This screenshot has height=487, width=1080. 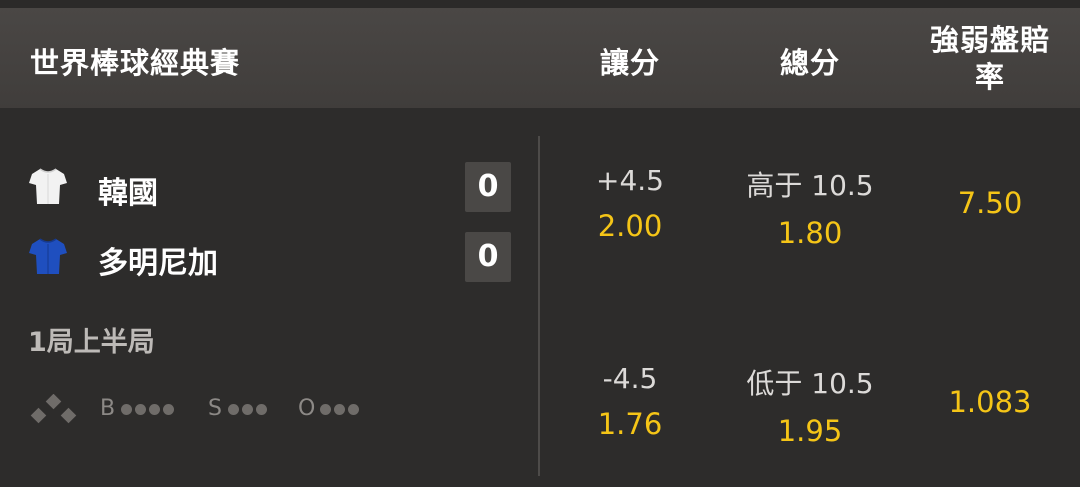 What do you see at coordinates (810, 233) in the screenshot?
I see `total-price: 1.80` at bounding box center [810, 233].